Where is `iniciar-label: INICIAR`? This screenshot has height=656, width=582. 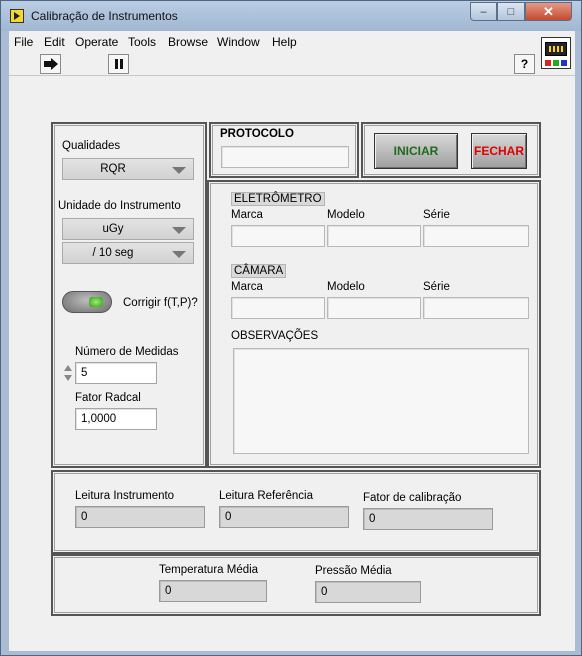 iniciar-label: INICIAR is located at coordinates (416, 151).